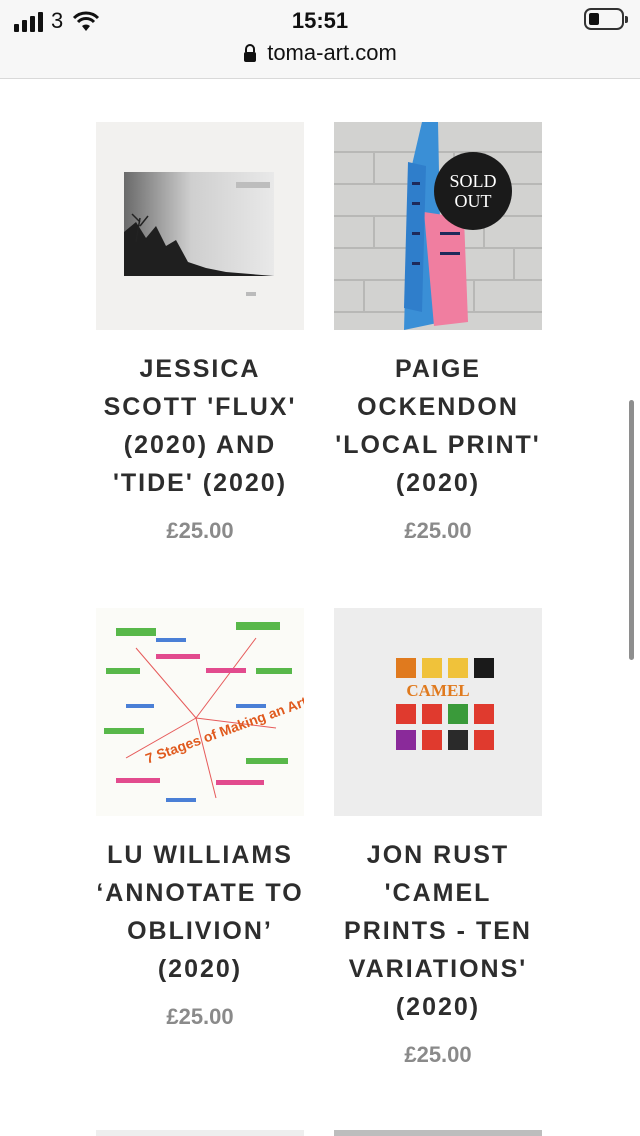  Describe the element at coordinates (631, 530) in the screenshot. I see `scrollbar` at that location.